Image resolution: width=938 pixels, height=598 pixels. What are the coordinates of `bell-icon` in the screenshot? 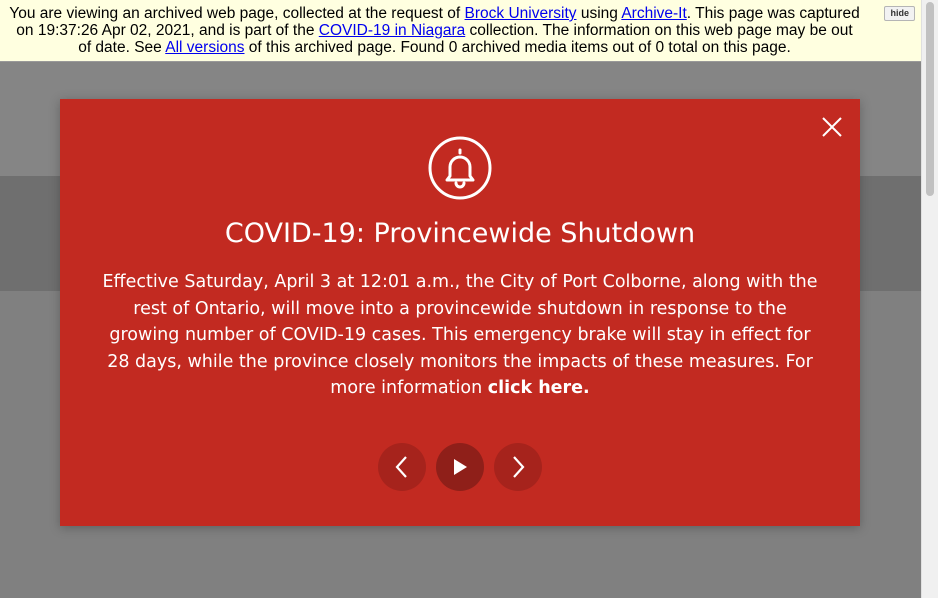 It's located at (460, 168).